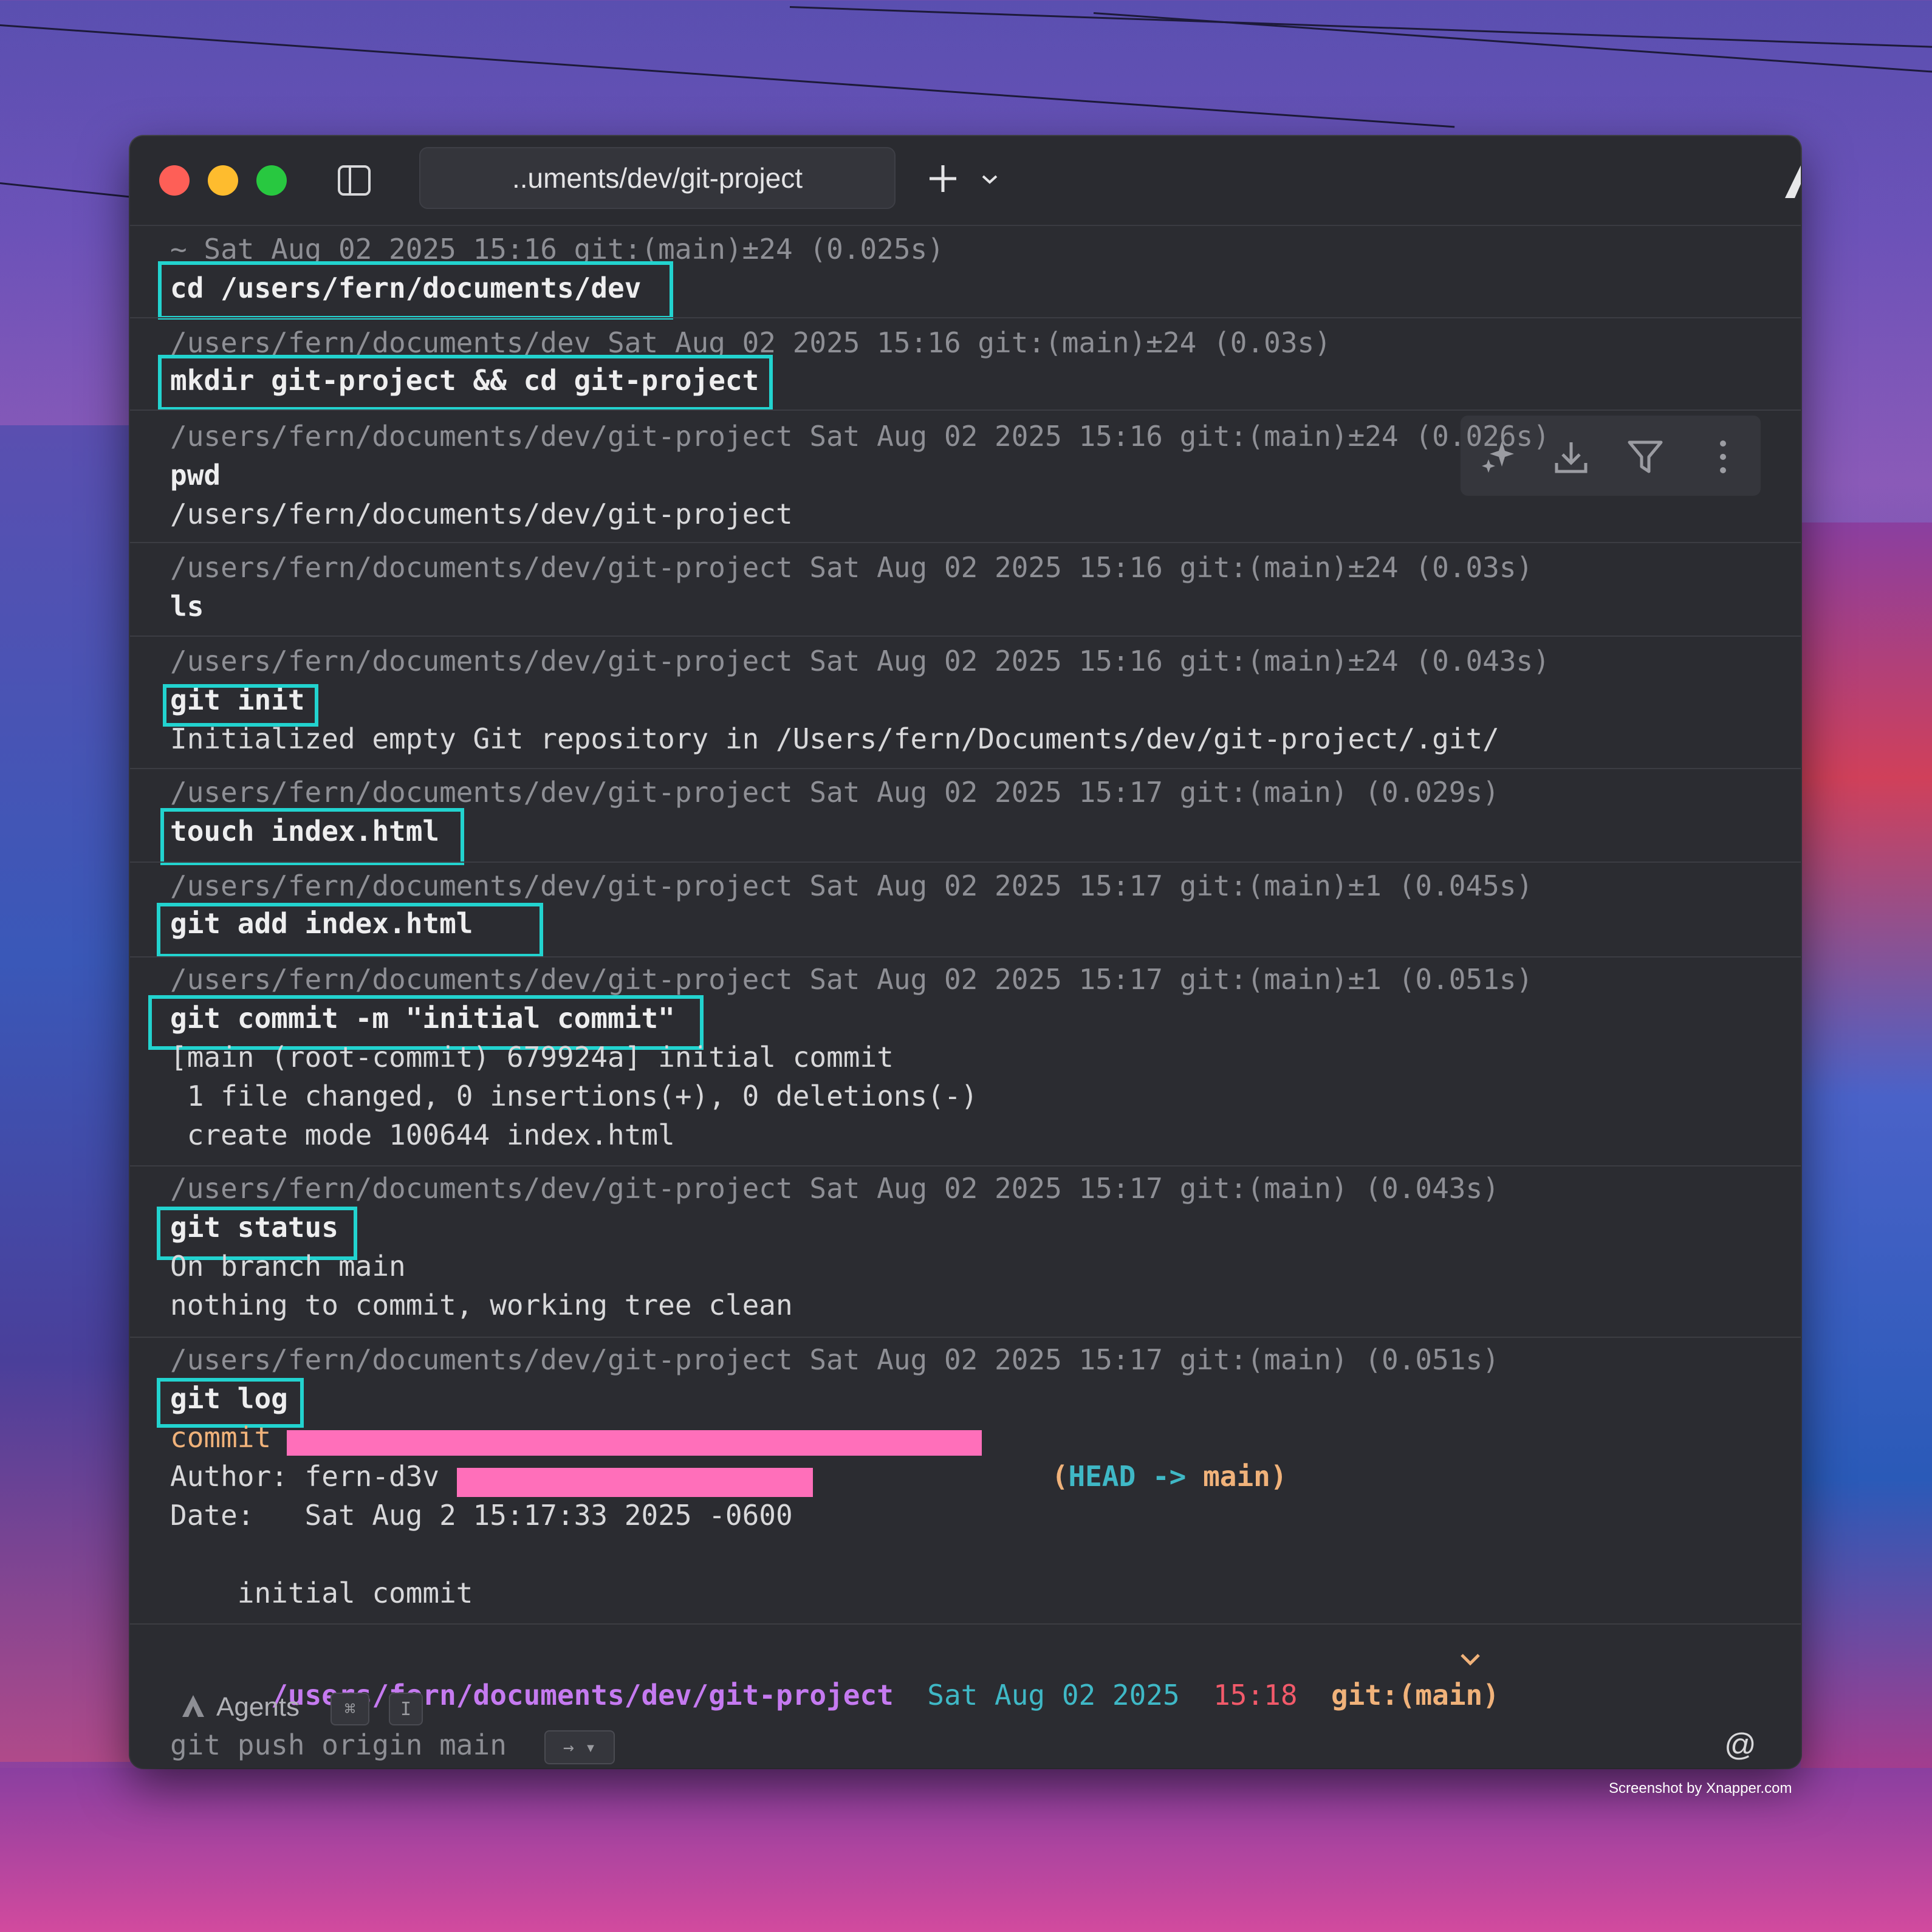  Describe the element at coordinates (1415, 1695) in the screenshot. I see `prompt-git-branch: git:(main)` at that location.